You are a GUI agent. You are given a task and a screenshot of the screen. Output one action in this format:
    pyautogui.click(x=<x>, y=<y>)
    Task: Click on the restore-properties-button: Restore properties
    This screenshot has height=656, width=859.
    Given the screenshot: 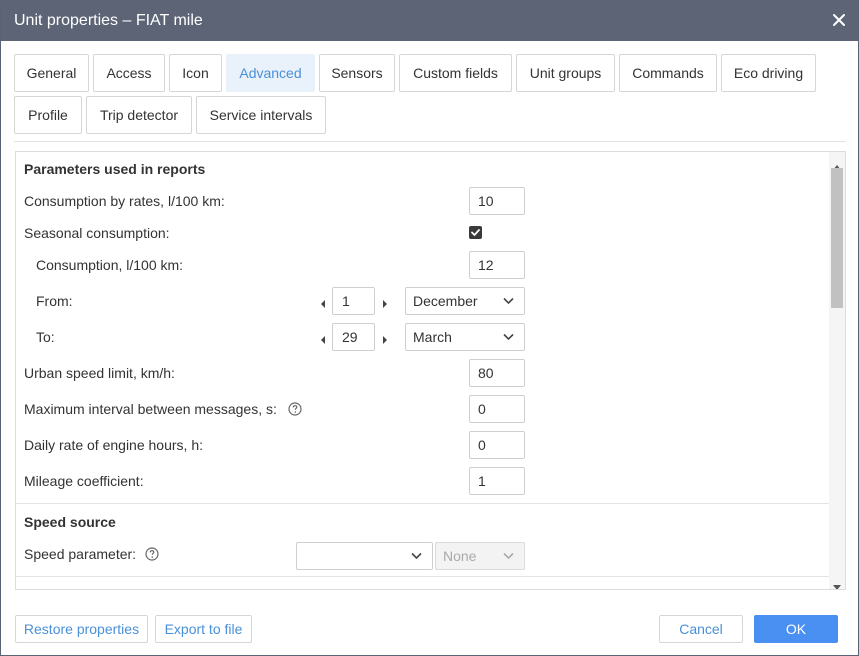 What is the action you would take?
    pyautogui.click(x=81, y=629)
    